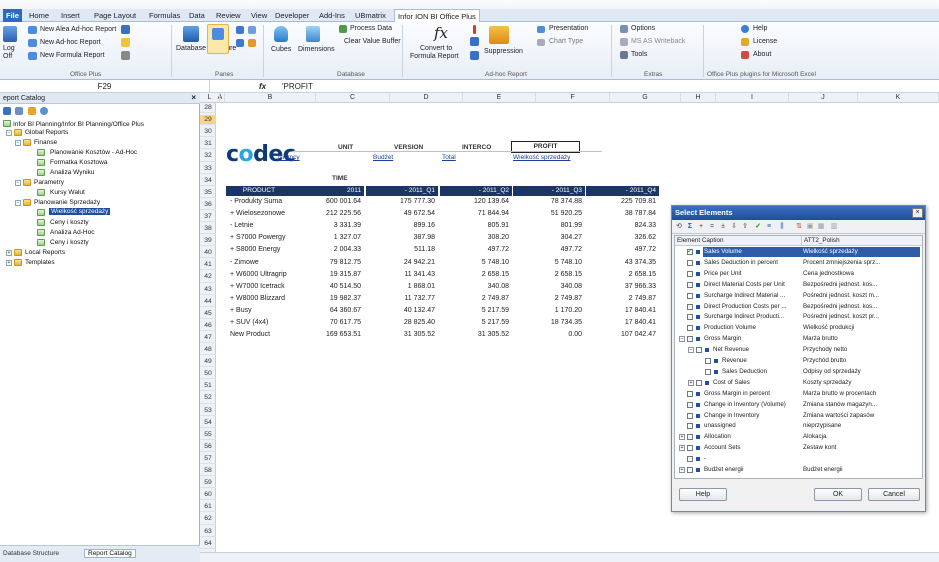 The image size is (939, 562). I want to click on row-label-cell: + W6000 Ultragrip, so click(265, 274).